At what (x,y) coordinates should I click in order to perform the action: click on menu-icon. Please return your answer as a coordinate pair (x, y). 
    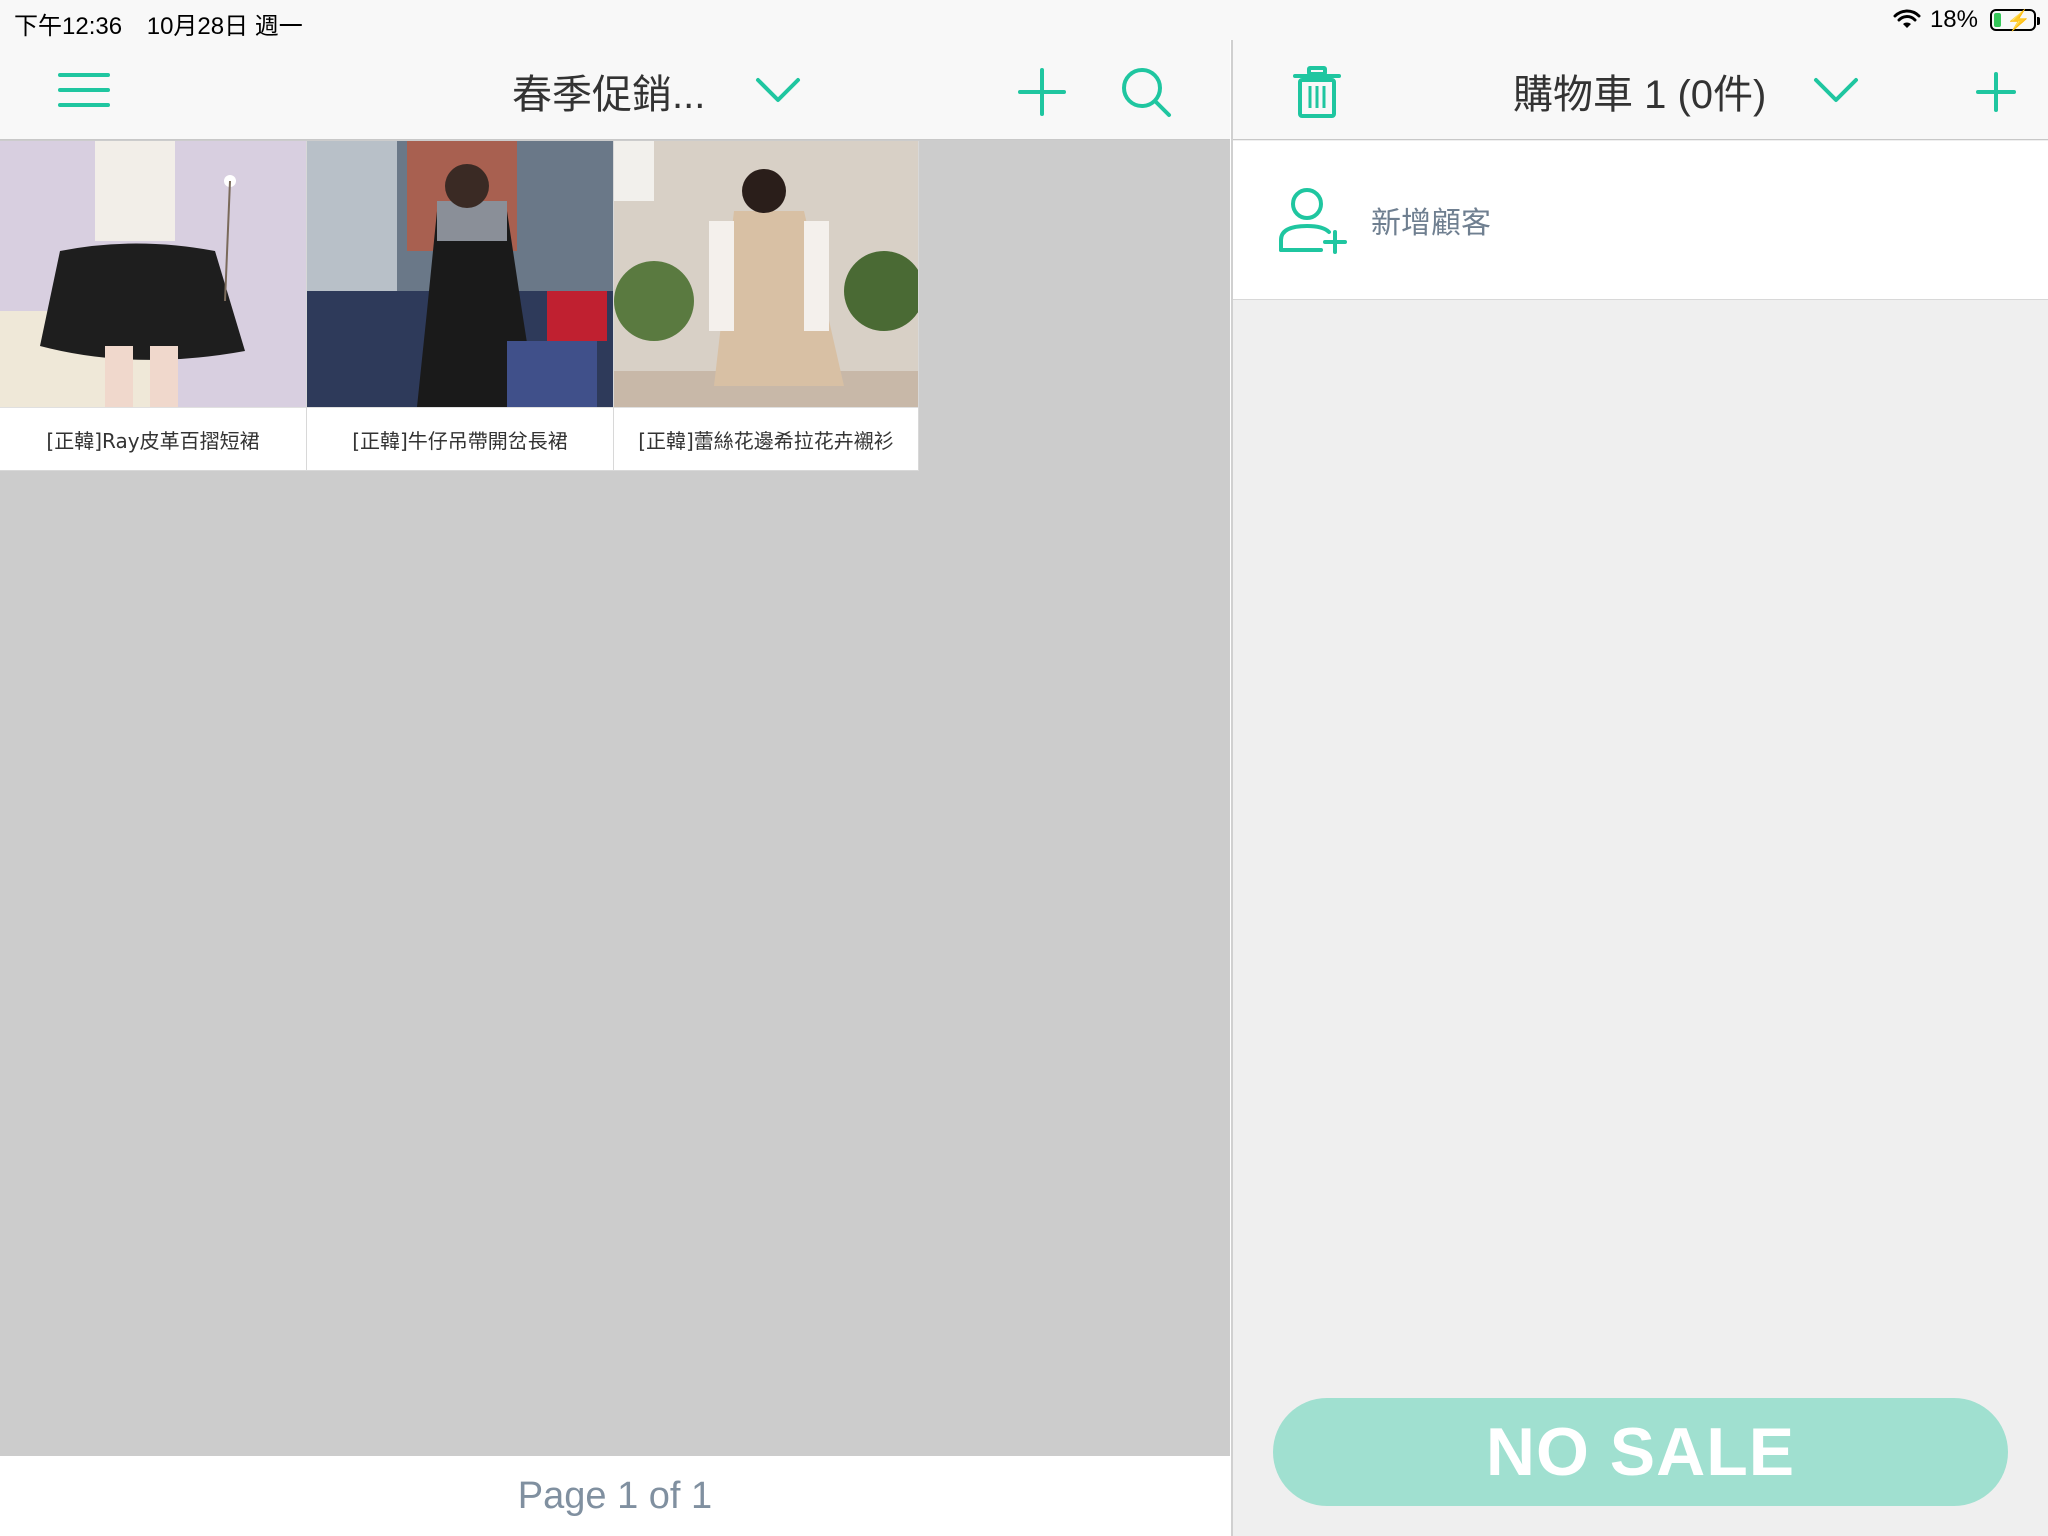
    Looking at the image, I should click on (84, 90).